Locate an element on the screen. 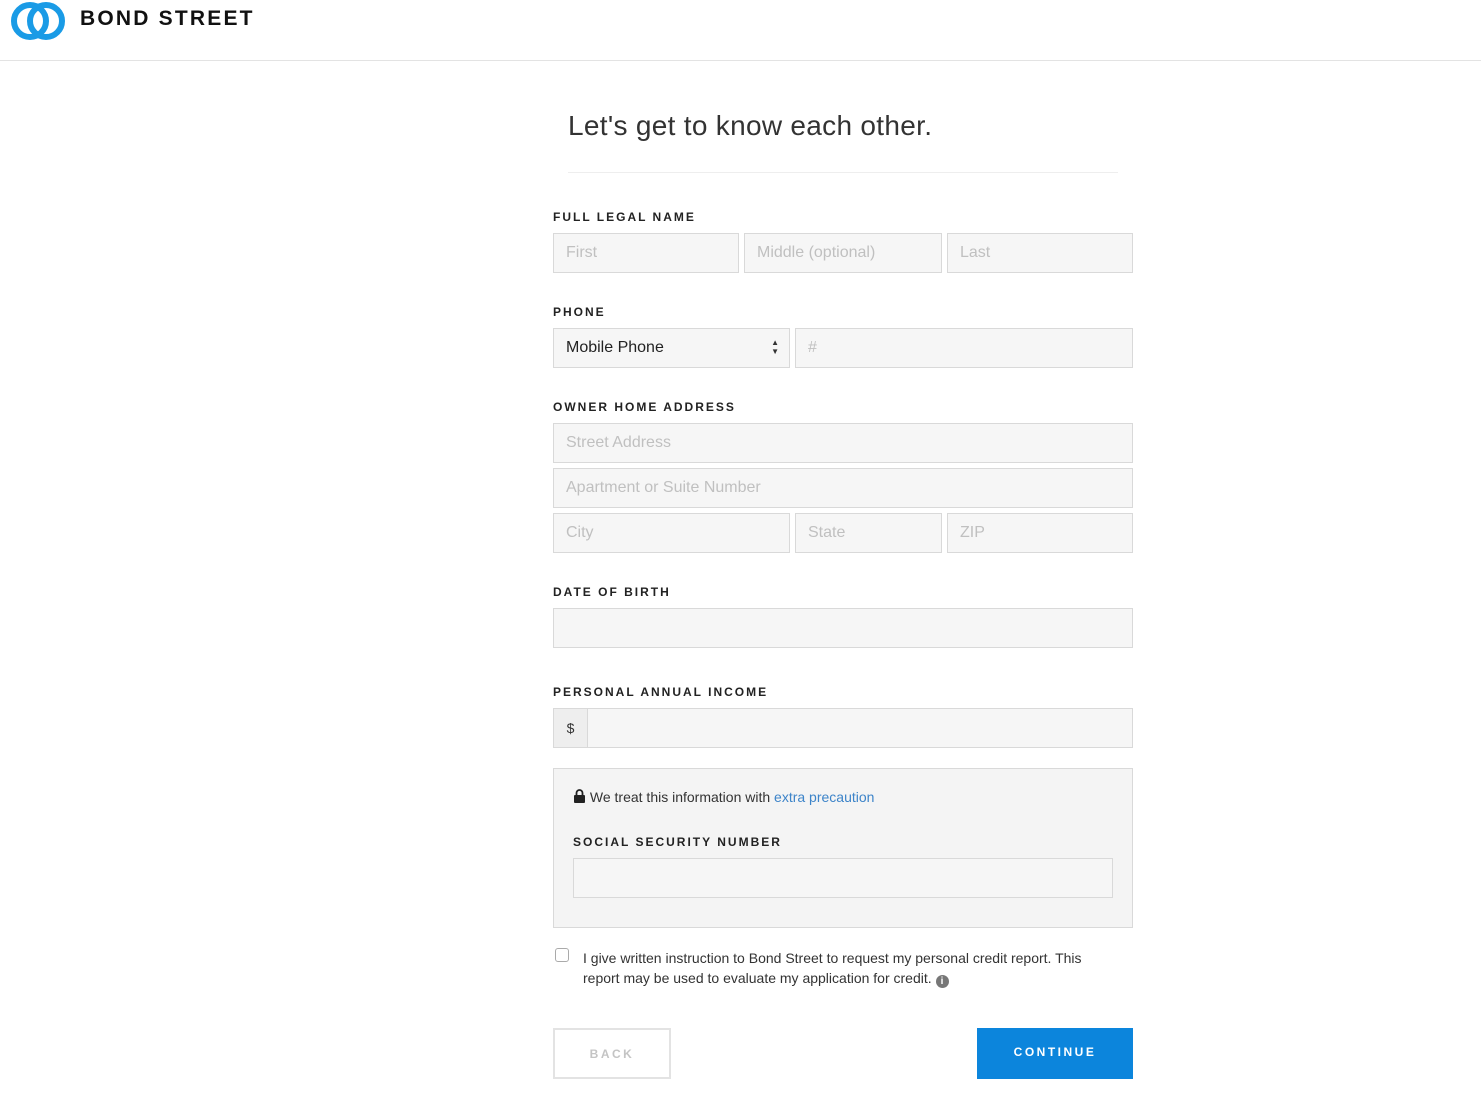 The height and width of the screenshot is (1118, 1481). back-button: BACK is located at coordinates (612, 1053).